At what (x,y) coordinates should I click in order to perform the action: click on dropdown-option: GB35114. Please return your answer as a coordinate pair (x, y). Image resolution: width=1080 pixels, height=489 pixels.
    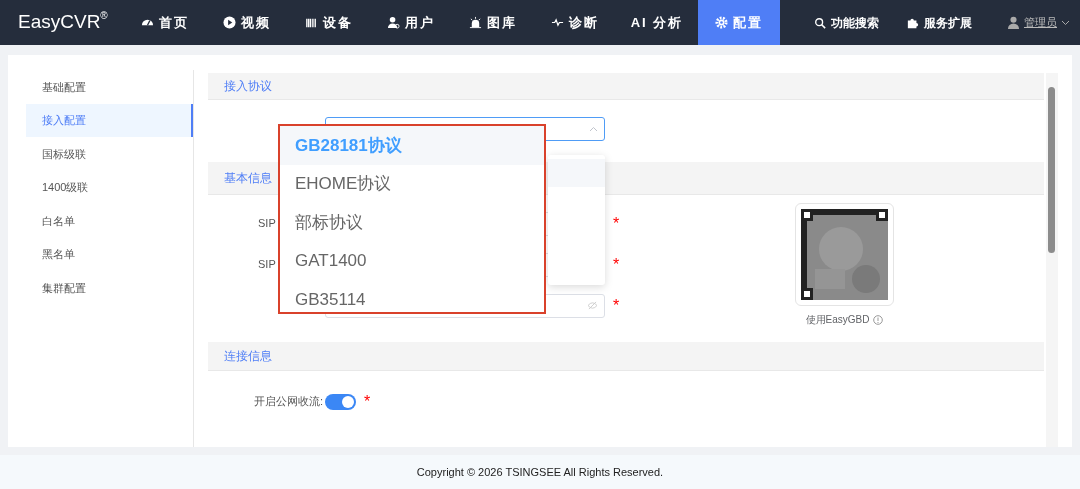
    Looking at the image, I should click on (412, 299).